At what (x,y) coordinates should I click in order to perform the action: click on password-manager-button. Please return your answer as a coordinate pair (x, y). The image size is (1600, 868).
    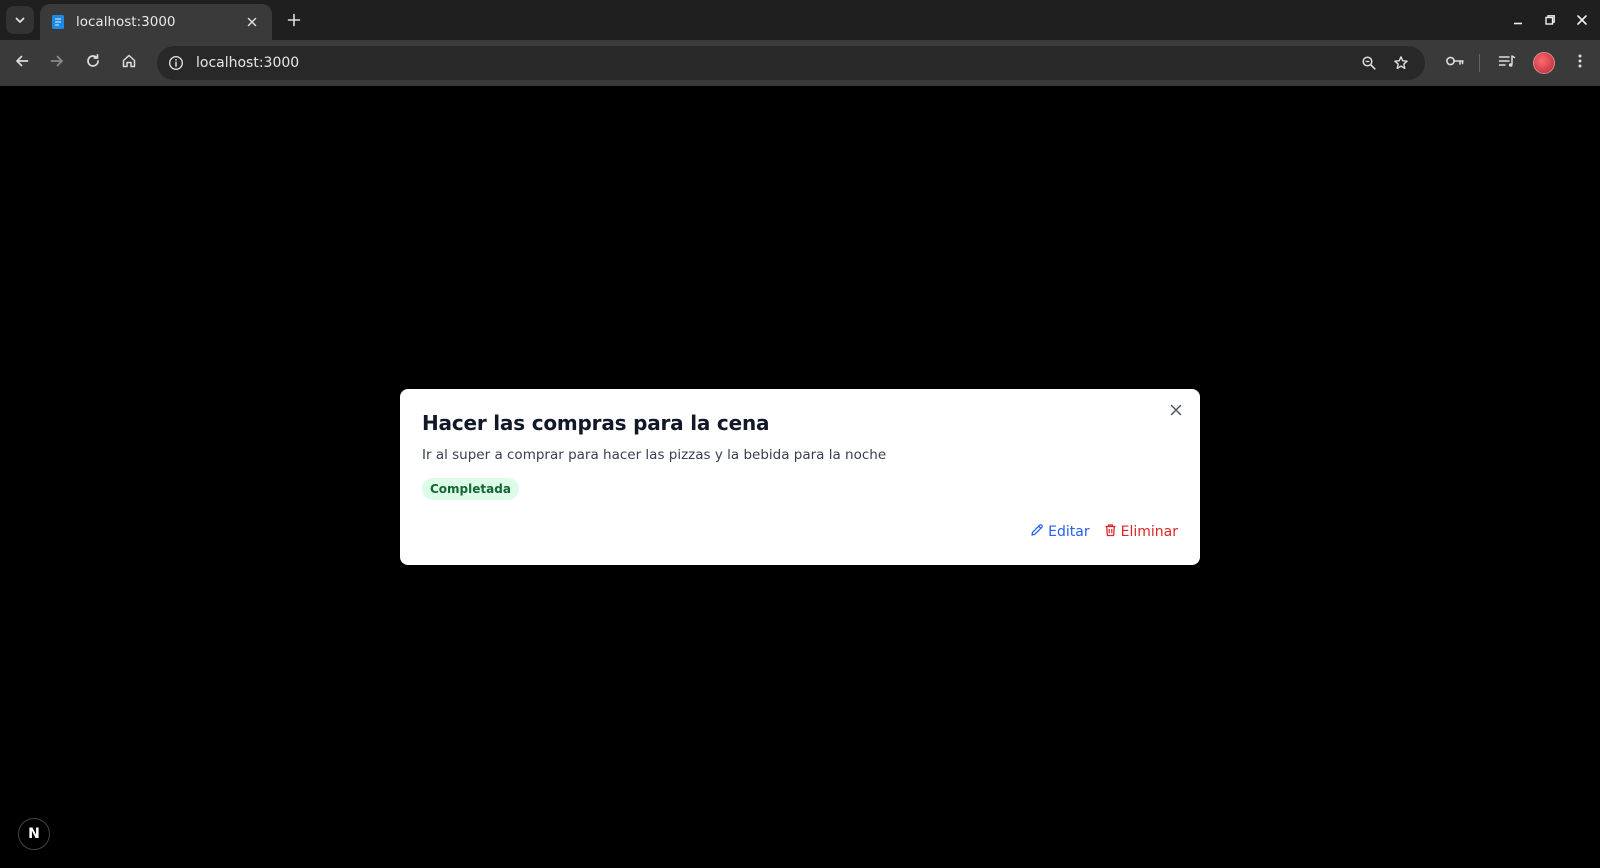
    Looking at the image, I should click on (1455, 63).